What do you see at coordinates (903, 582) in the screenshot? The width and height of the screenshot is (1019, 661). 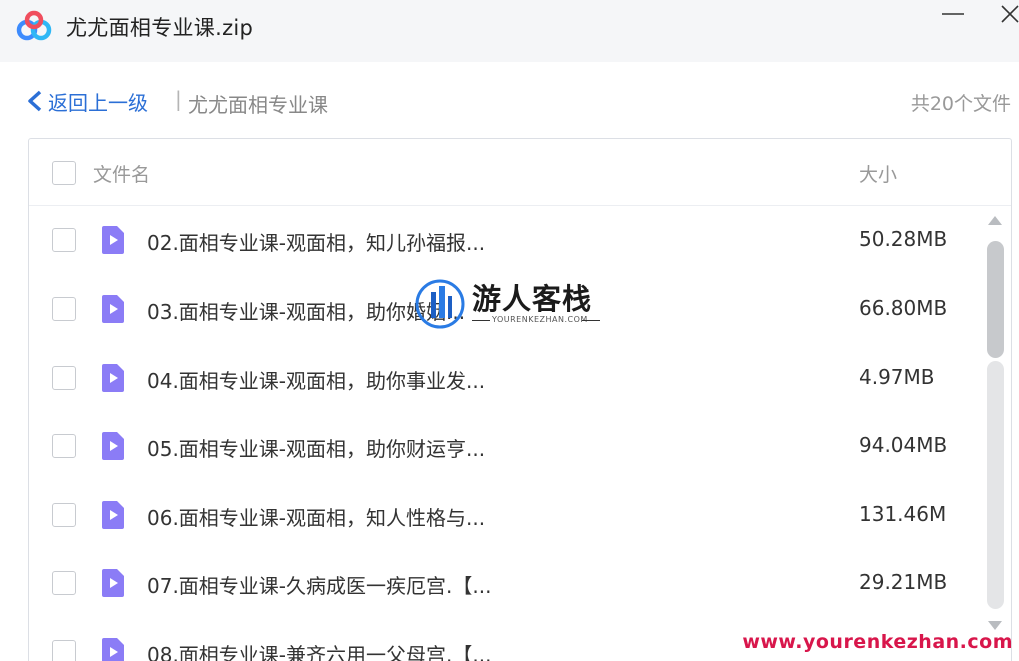 I see `file-size: 29.21MB` at bounding box center [903, 582].